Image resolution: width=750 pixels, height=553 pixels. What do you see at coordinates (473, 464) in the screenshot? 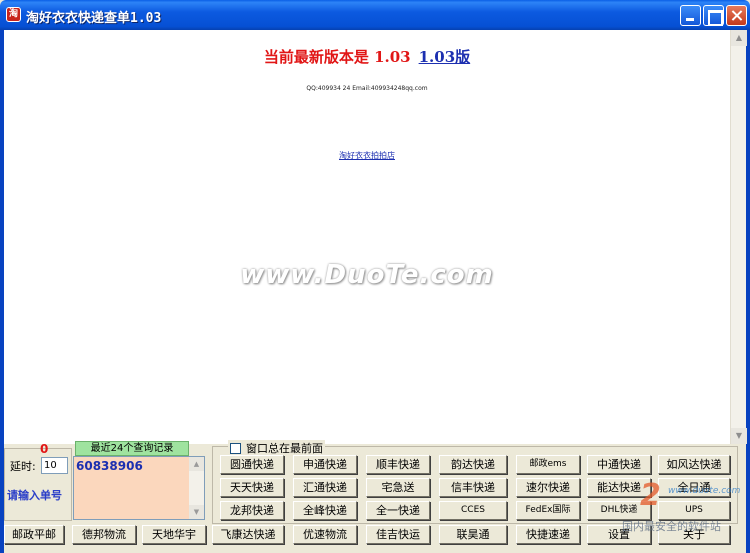
I see `courier-button: 韵达快递` at bounding box center [473, 464].